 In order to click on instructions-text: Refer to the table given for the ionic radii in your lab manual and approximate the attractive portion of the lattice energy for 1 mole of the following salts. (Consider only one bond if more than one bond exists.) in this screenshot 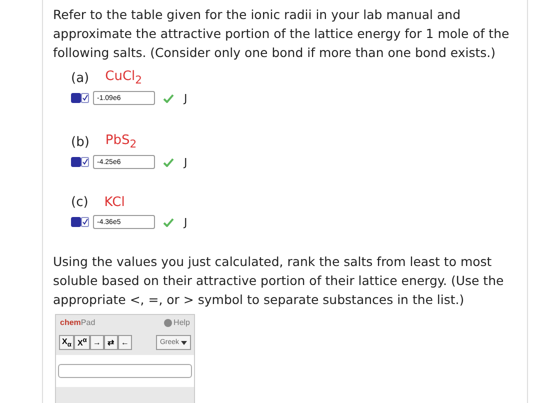, I will do `click(281, 34)`.